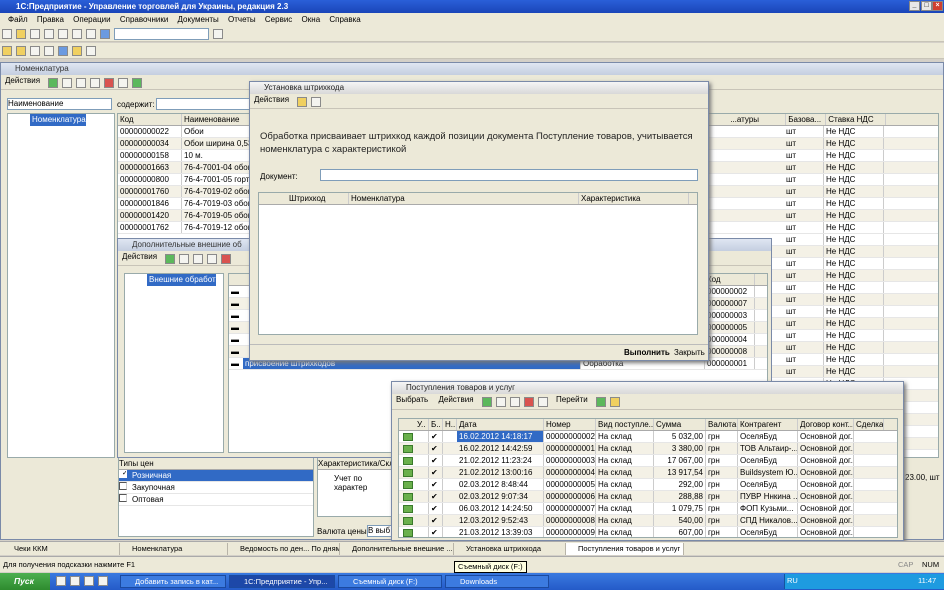 This screenshot has height=590, width=944. Describe the element at coordinates (105, 34) in the screenshot. I see `find-icon` at that location.